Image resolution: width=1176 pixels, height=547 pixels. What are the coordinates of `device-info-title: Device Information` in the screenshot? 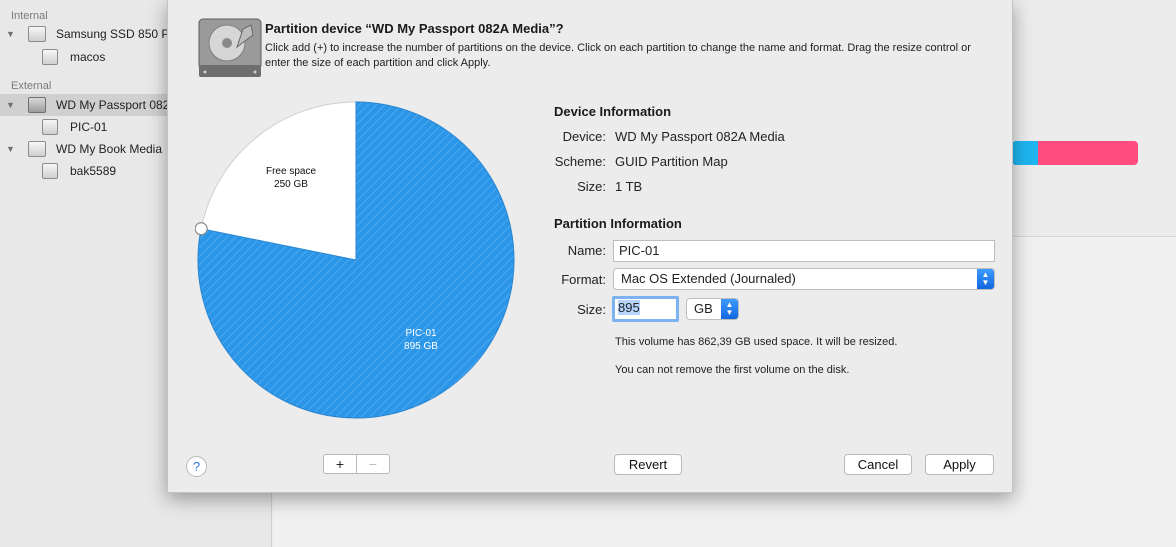 It's located at (613, 111).